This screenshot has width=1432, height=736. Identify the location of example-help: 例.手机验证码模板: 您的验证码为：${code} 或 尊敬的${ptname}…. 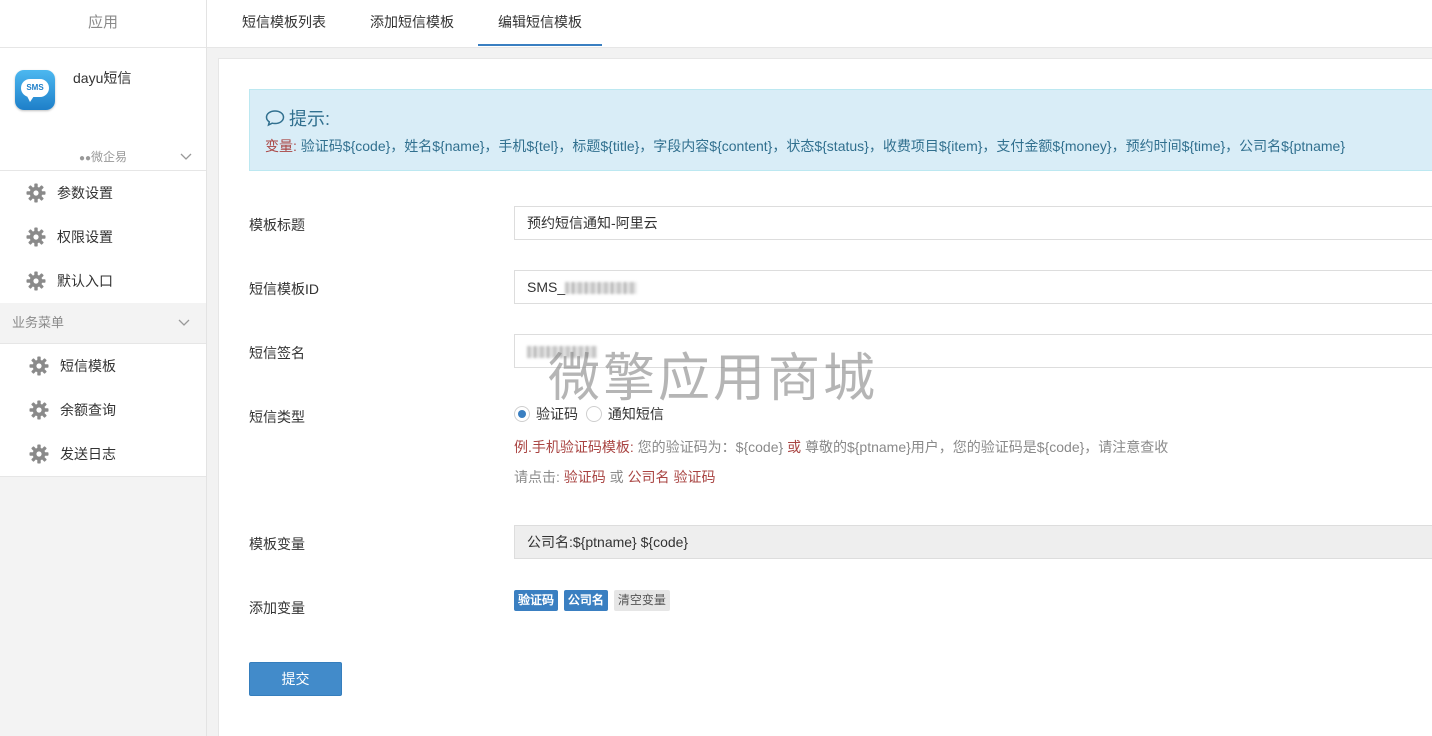
(841, 447).